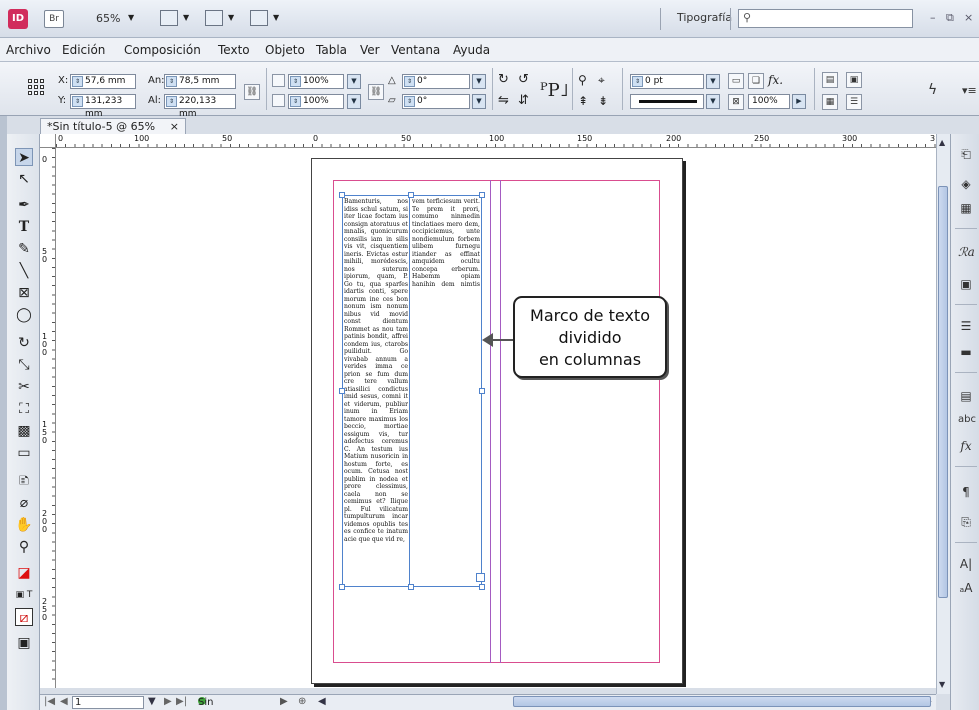 The width and height of the screenshot is (979, 710). What do you see at coordinates (103, 106) in the screenshot?
I see `y-field: ⇕ 131,233 mm` at bounding box center [103, 106].